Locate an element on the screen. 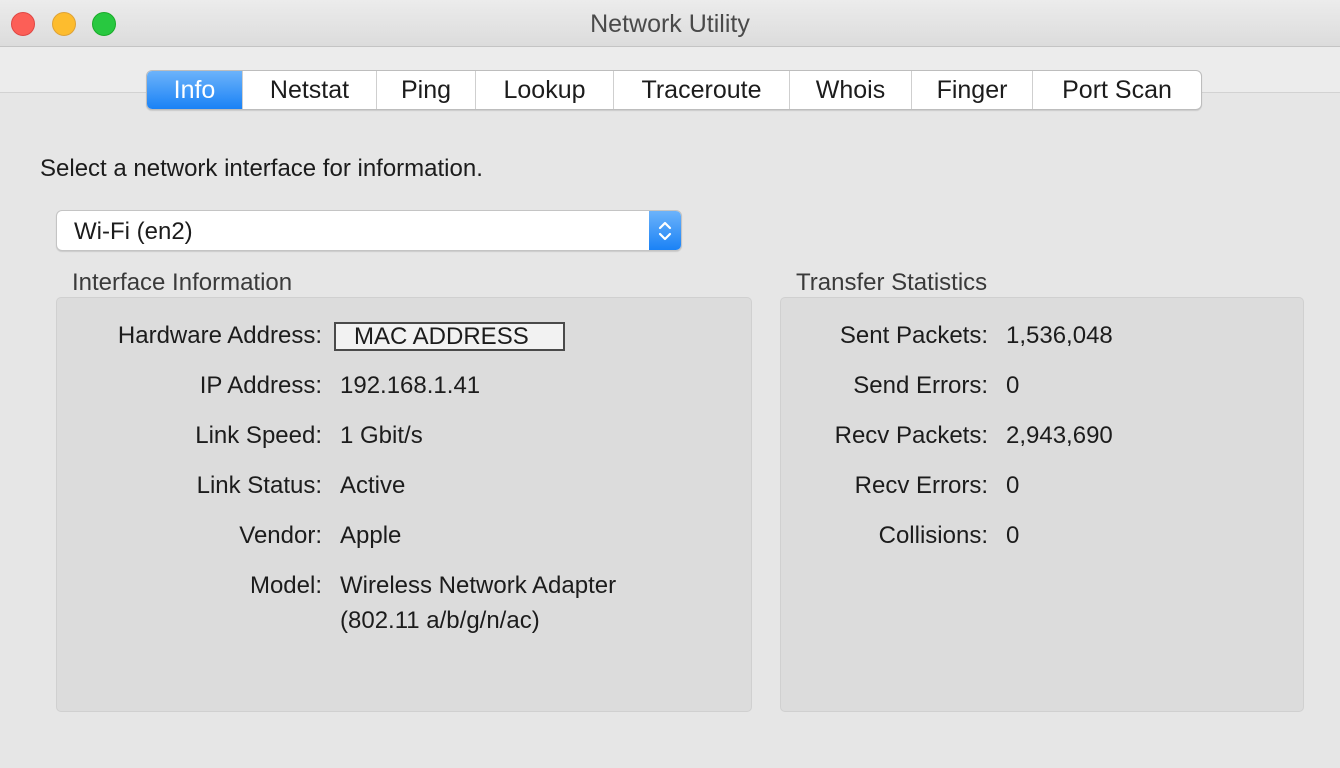 Image resolution: width=1340 pixels, height=768 pixels. tab-whois: Whois is located at coordinates (850, 90).